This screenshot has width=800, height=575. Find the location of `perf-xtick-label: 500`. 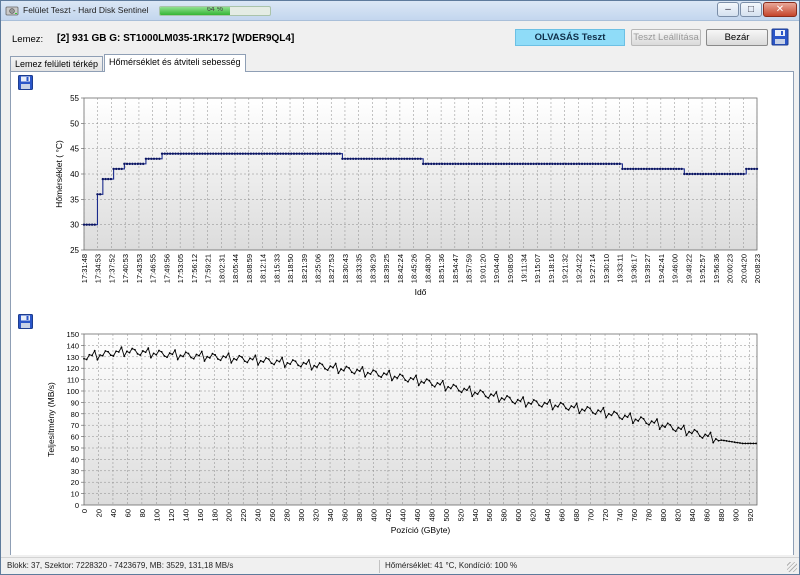

perf-xtick-label: 500 is located at coordinates (446, 515).